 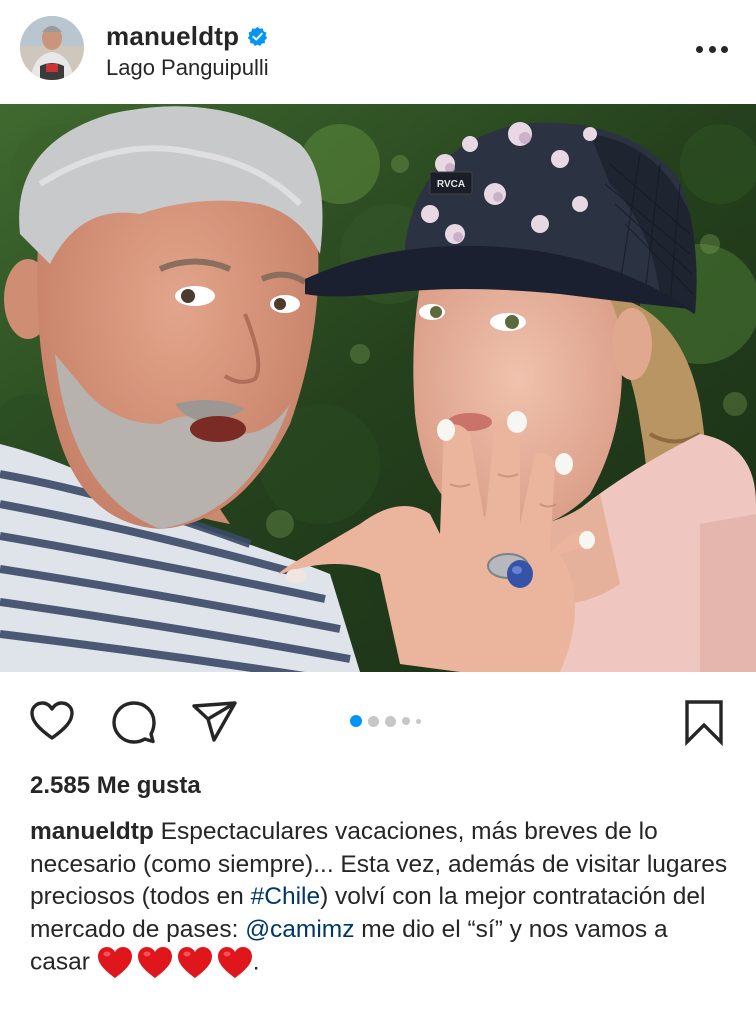 I want to click on more-options-icon, so click(x=712, y=49).